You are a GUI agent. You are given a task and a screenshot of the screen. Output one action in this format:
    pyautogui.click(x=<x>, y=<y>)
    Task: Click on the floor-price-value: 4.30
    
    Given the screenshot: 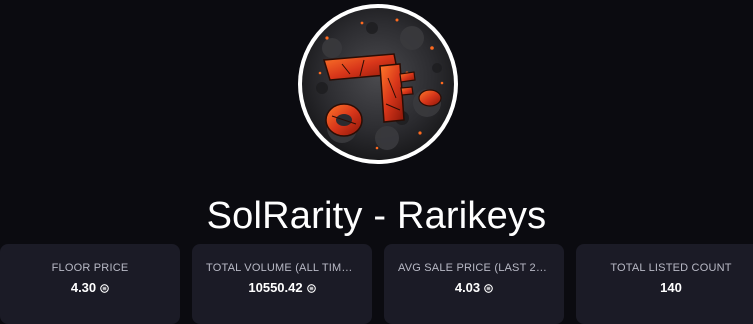 What is the action you would take?
    pyautogui.click(x=83, y=287)
    